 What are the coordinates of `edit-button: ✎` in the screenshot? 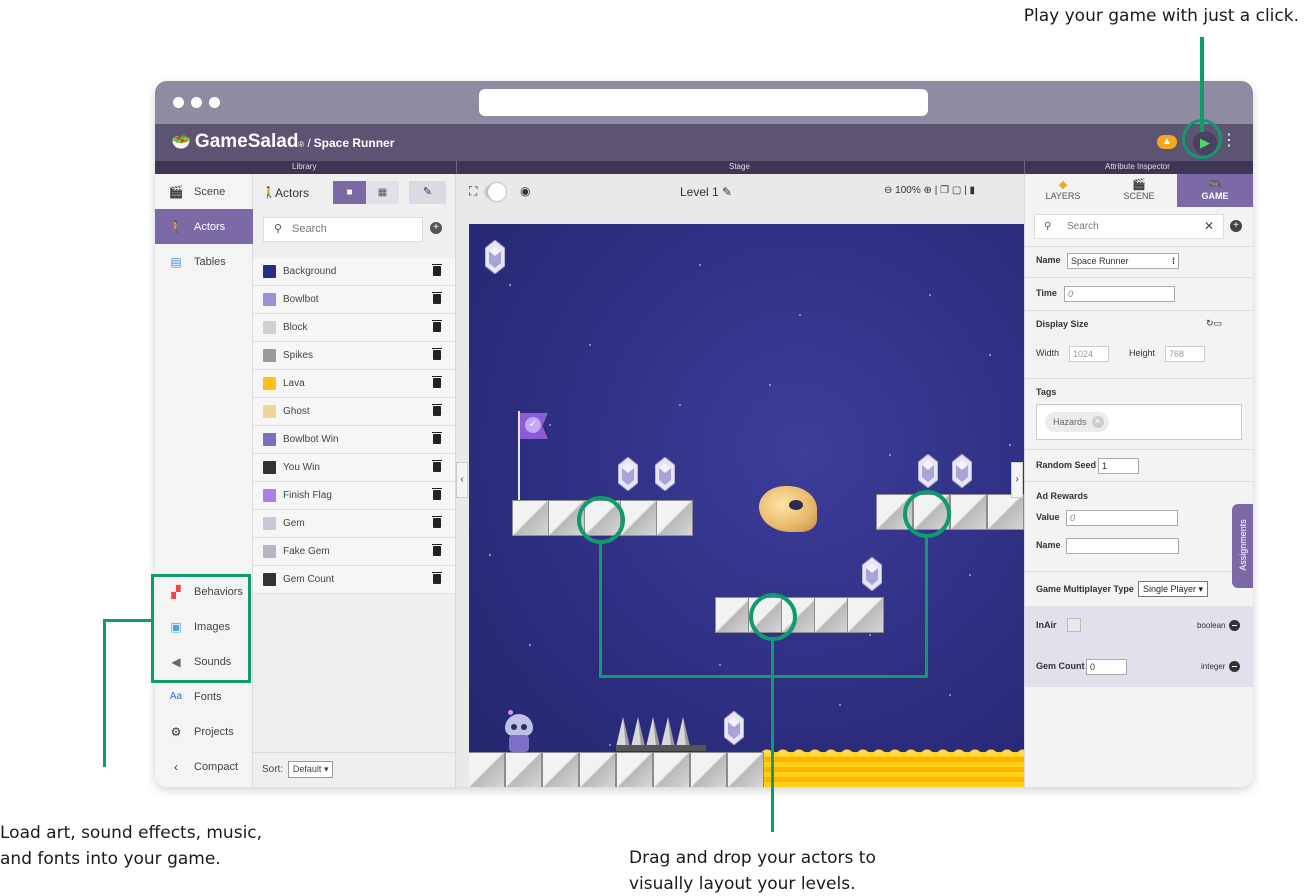 It's located at (427, 192).